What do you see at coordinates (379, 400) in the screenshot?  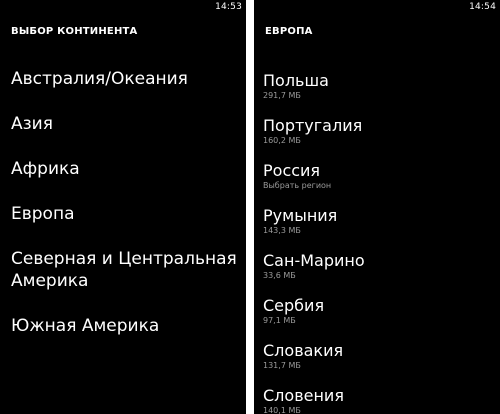 I see `country-item-slovenia: Словения 140,1 МБ` at bounding box center [379, 400].